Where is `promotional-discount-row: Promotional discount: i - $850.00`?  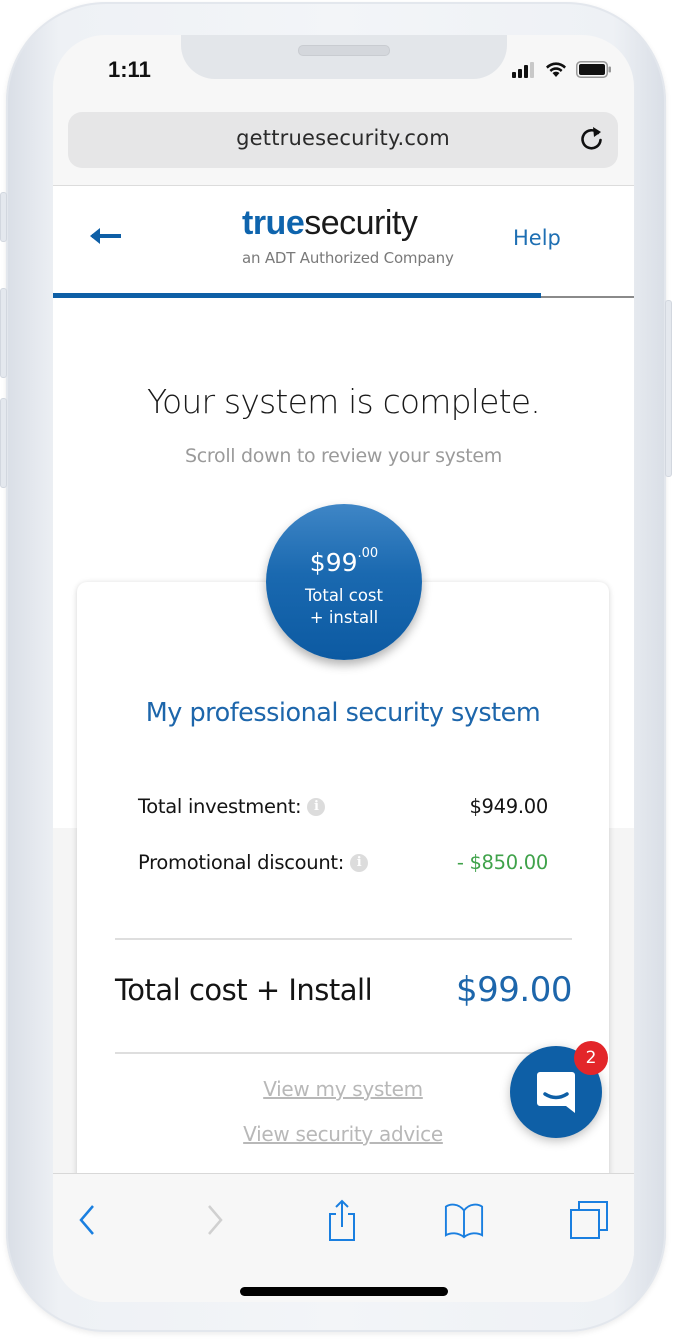
promotional-discount-row: Promotional discount: i - $850.00 is located at coordinates (343, 862).